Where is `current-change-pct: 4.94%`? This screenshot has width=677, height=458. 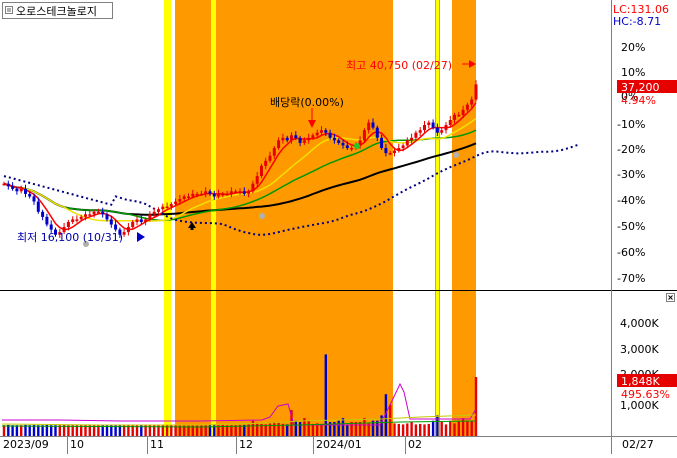
current-change-pct: 4.94% is located at coordinates (638, 100).